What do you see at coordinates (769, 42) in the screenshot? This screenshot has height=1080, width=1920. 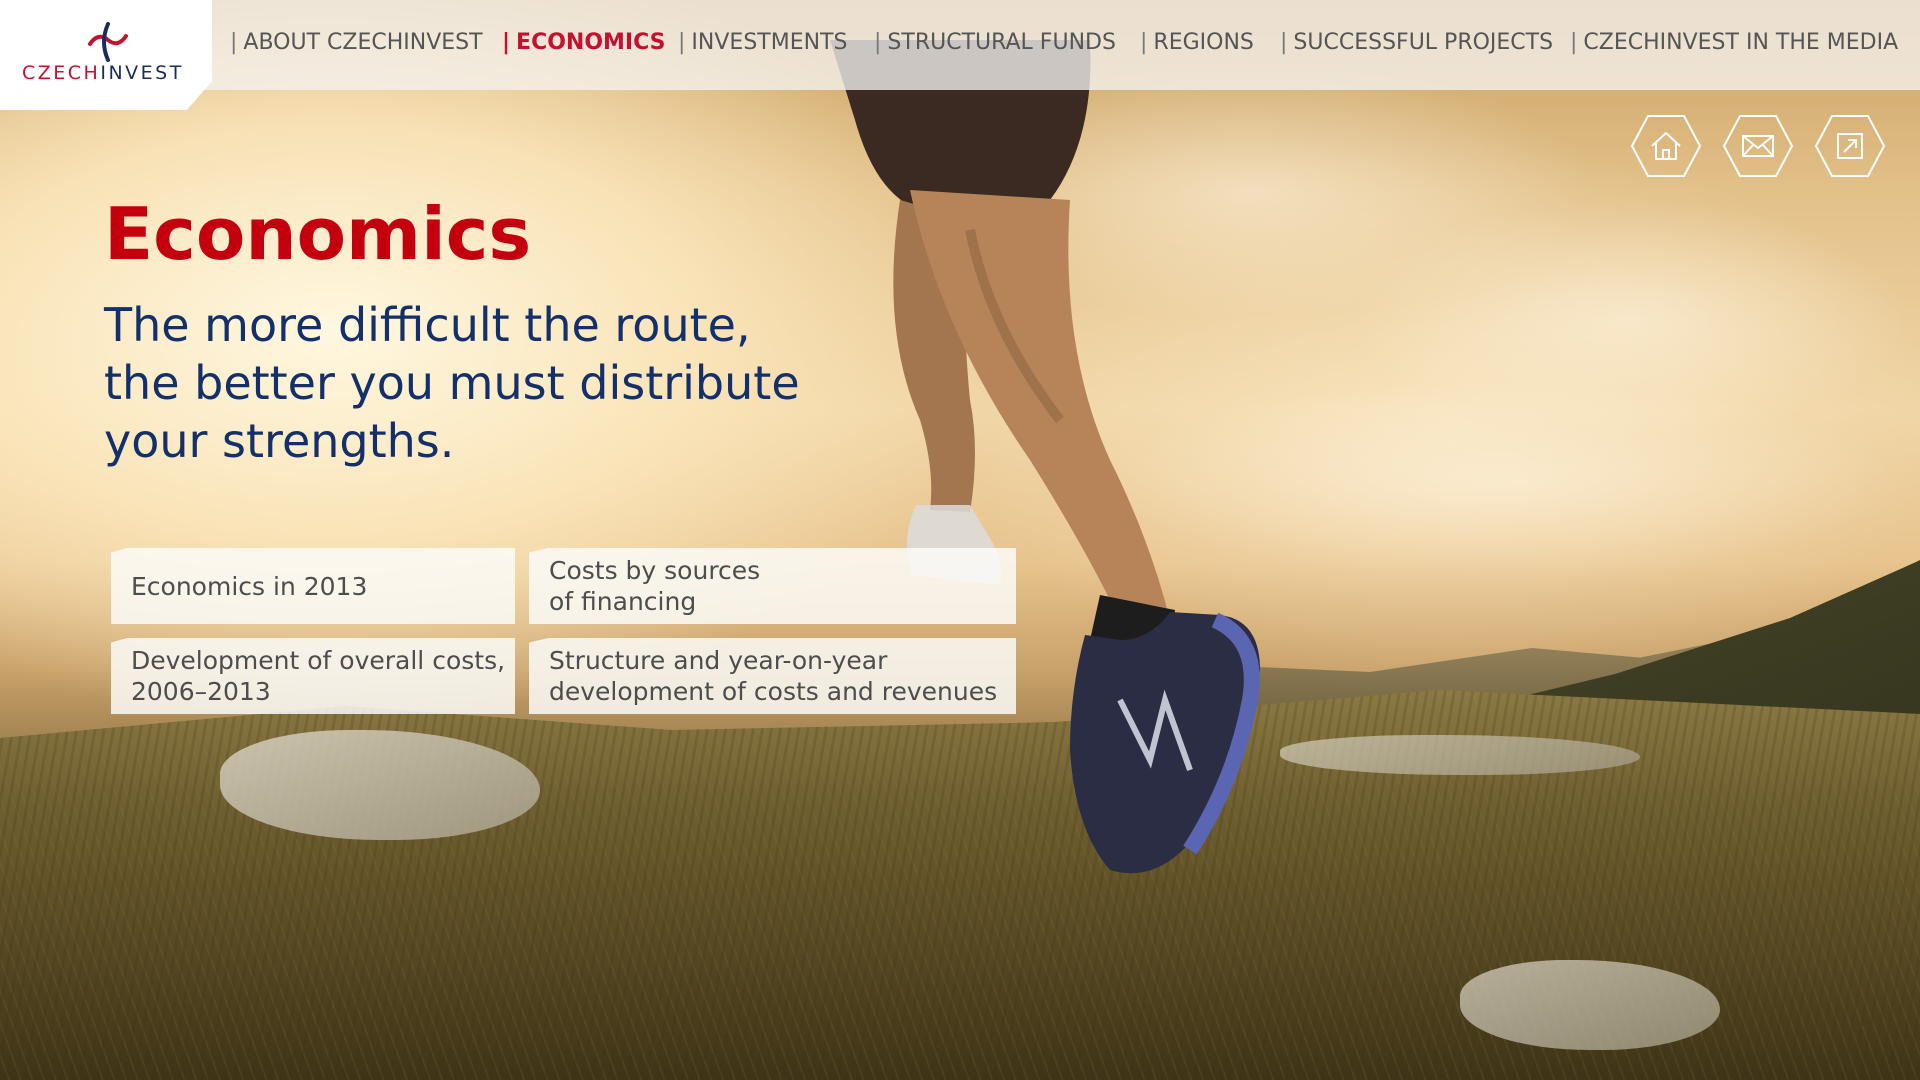 I see `nav-item-label: INVESTMENTS` at bounding box center [769, 42].